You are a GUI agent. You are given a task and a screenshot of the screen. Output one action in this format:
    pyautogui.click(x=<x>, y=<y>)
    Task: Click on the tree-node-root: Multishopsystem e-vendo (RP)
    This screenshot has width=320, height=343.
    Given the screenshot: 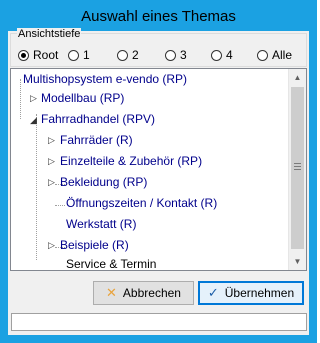 What is the action you would take?
    pyautogui.click(x=105, y=79)
    